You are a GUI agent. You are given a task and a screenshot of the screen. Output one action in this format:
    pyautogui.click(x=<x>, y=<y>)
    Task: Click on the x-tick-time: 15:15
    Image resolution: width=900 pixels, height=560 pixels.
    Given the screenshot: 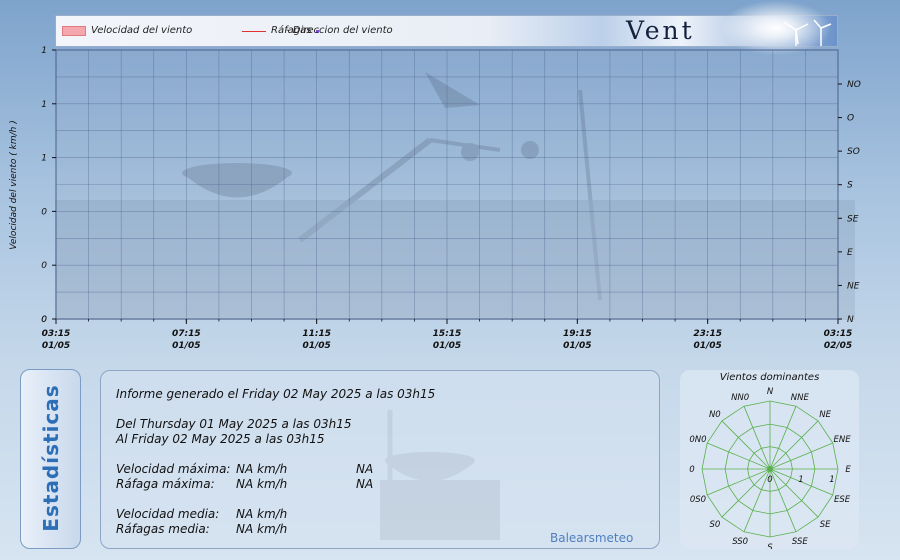 What is the action you would take?
    pyautogui.click(x=447, y=334)
    